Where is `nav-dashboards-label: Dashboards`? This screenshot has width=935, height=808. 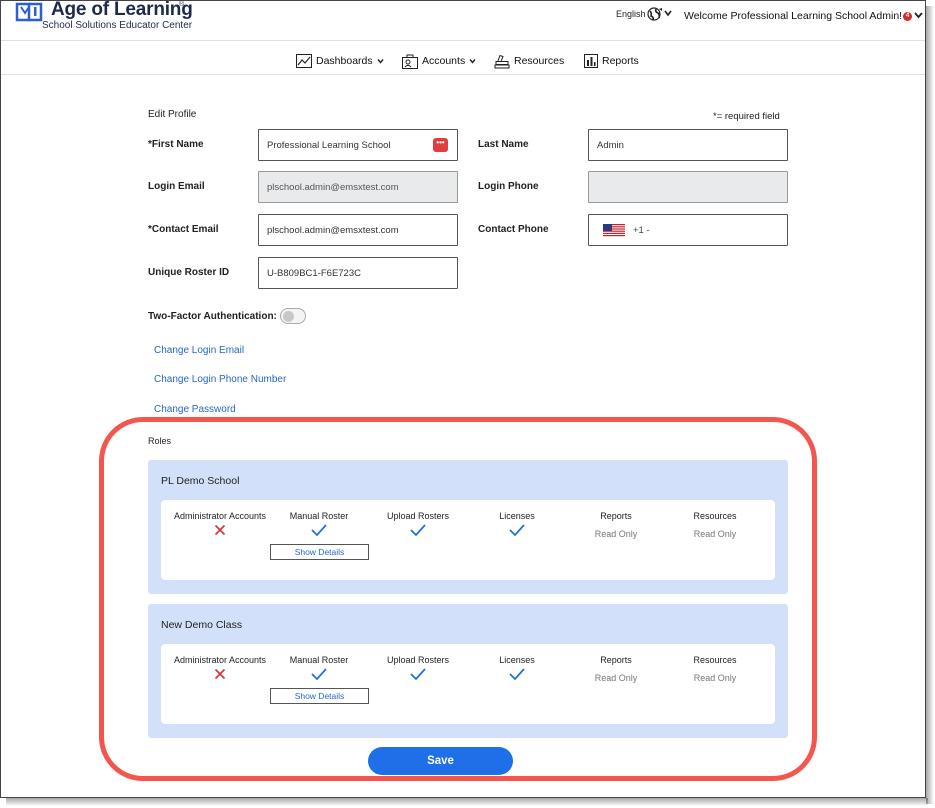 nav-dashboards-label: Dashboards is located at coordinates (344, 61).